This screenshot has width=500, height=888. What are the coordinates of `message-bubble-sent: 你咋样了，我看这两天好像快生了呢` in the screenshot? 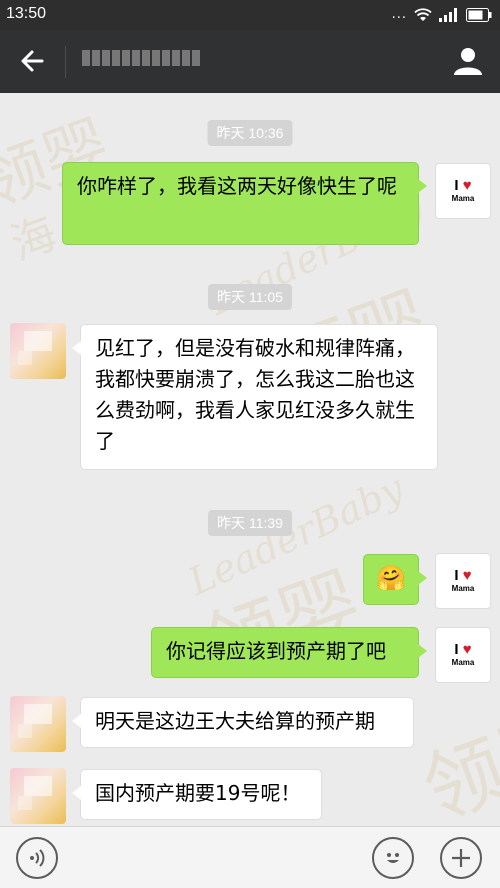 It's located at (244, 203).